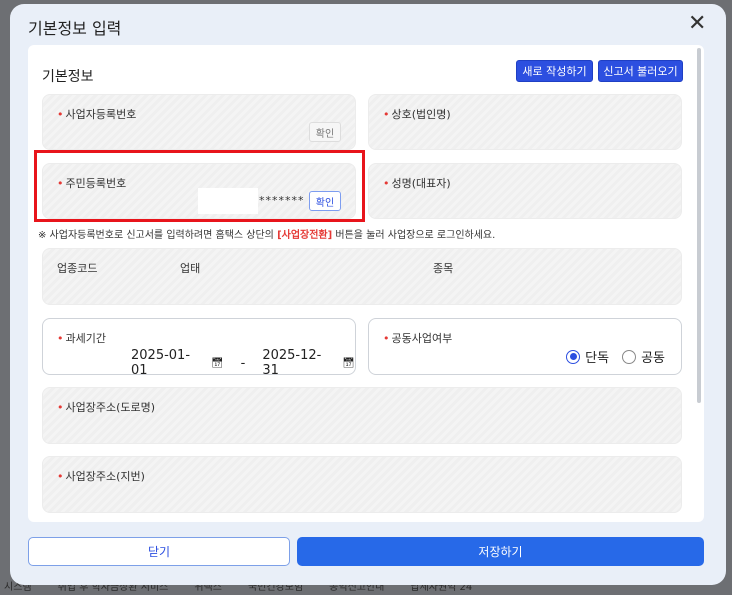  Describe the element at coordinates (525, 122) in the screenshot. I see `company-name-field: • 상호(법인명)` at that location.